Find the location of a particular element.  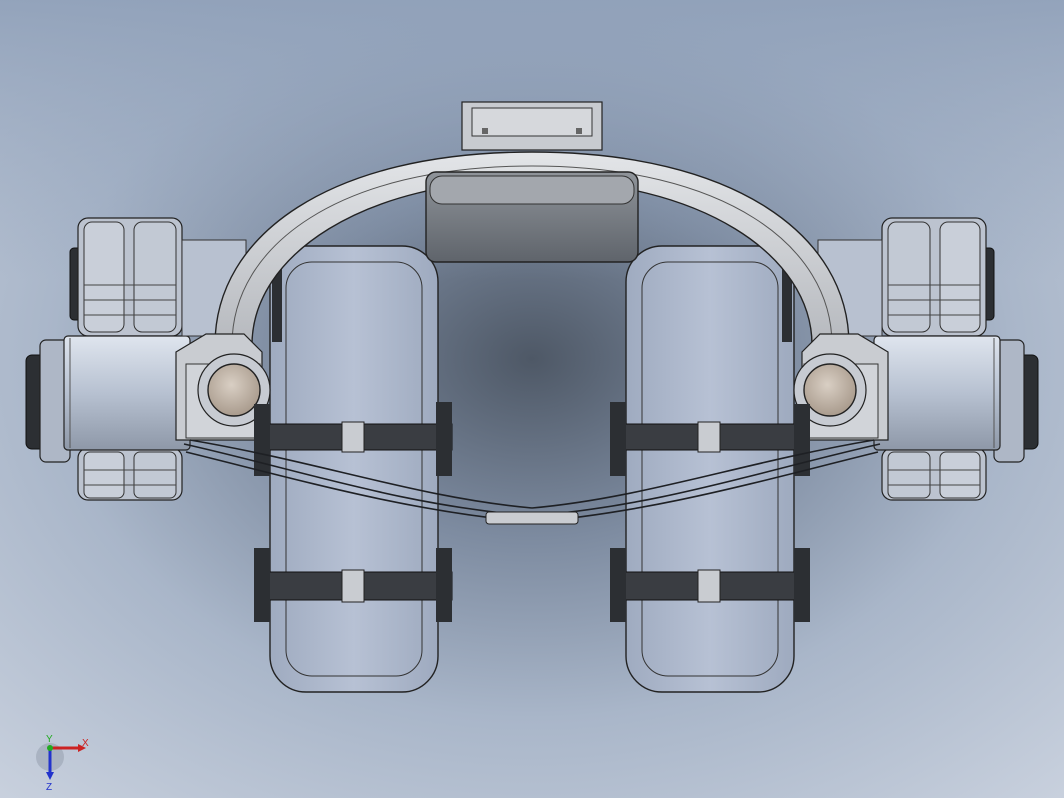

right-pad is located at coordinates (710, 469).